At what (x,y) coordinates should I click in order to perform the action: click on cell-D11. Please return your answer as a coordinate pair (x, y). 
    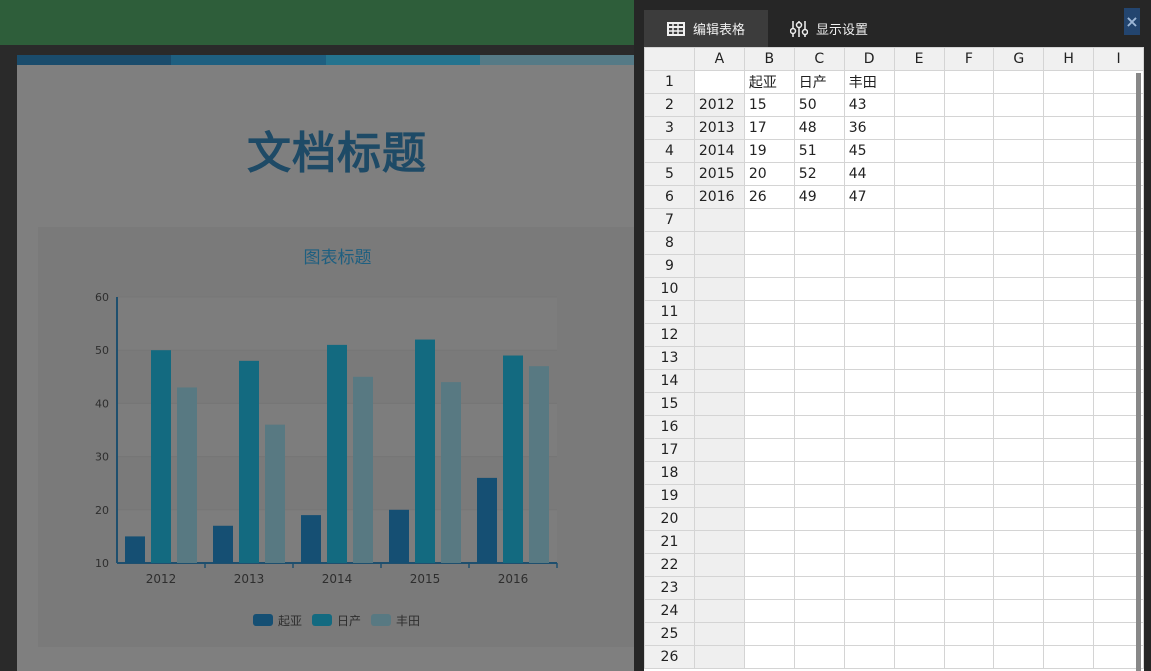
    Looking at the image, I should click on (869, 312).